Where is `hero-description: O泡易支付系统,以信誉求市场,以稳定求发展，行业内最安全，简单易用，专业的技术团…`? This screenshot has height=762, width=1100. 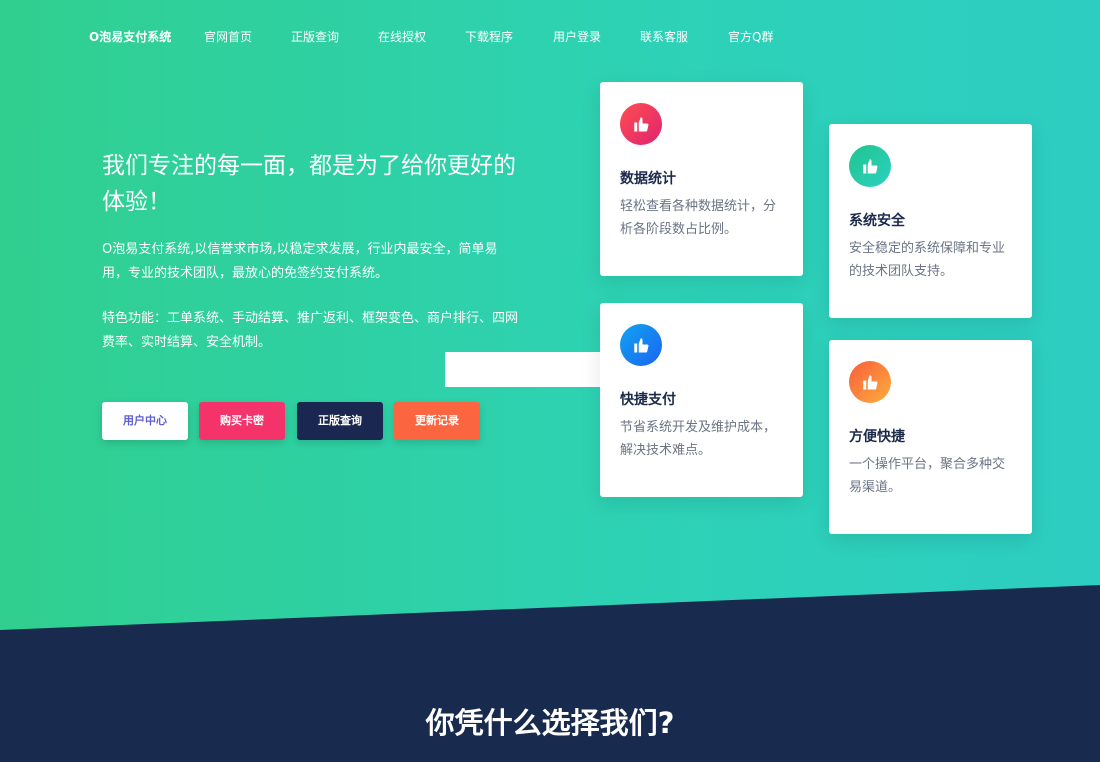
hero-description: O泡易支付系统,以信誉求市场,以稳定求发展，行业内最安全，简单易用，专业的技术团… is located at coordinates (300, 261).